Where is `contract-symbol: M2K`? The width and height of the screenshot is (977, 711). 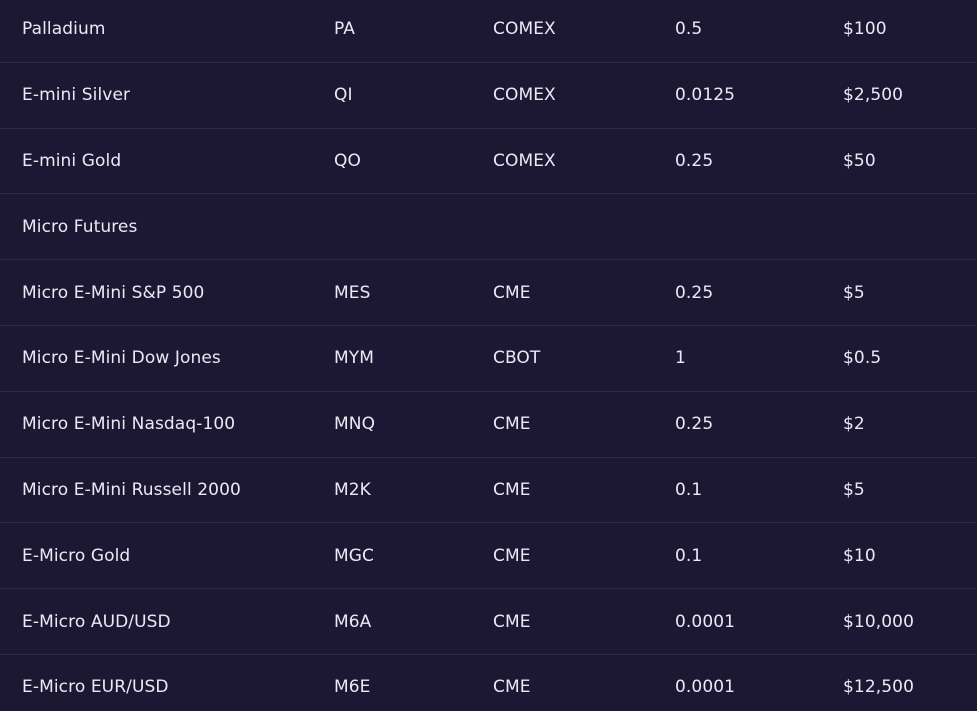 contract-symbol: M2K is located at coordinates (352, 489).